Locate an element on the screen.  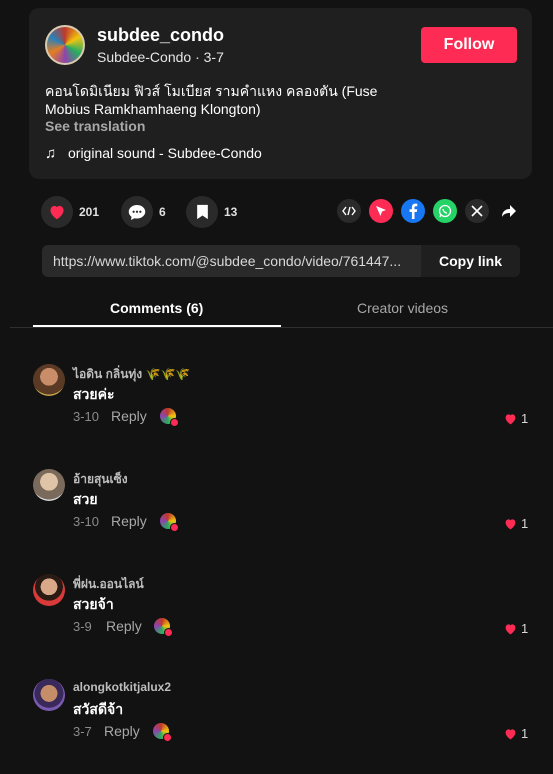
comment-item: พี่ฝน.ออนไลน์ สวยจ้า 3-9 Reply 1 is located at coordinates (276, 624).